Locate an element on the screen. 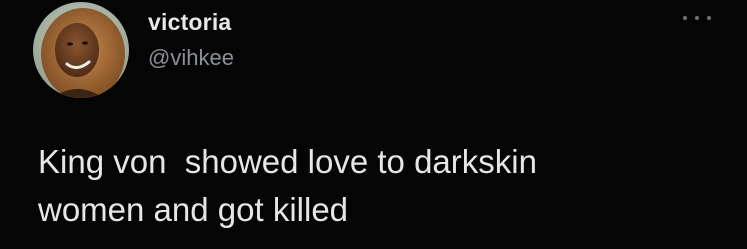 Image resolution: width=747 pixels, height=249 pixels. avatar-photo is located at coordinates (81, 50).